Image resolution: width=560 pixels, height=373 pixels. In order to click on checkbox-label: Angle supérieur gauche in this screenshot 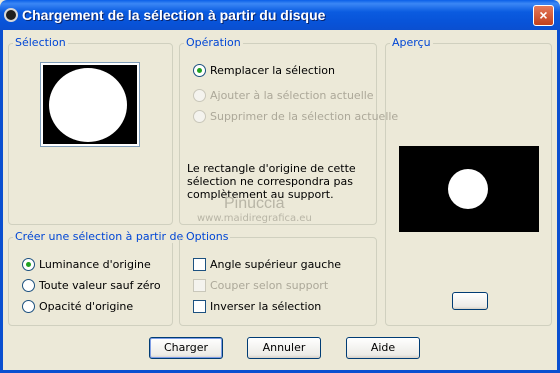, I will do `click(276, 264)`.